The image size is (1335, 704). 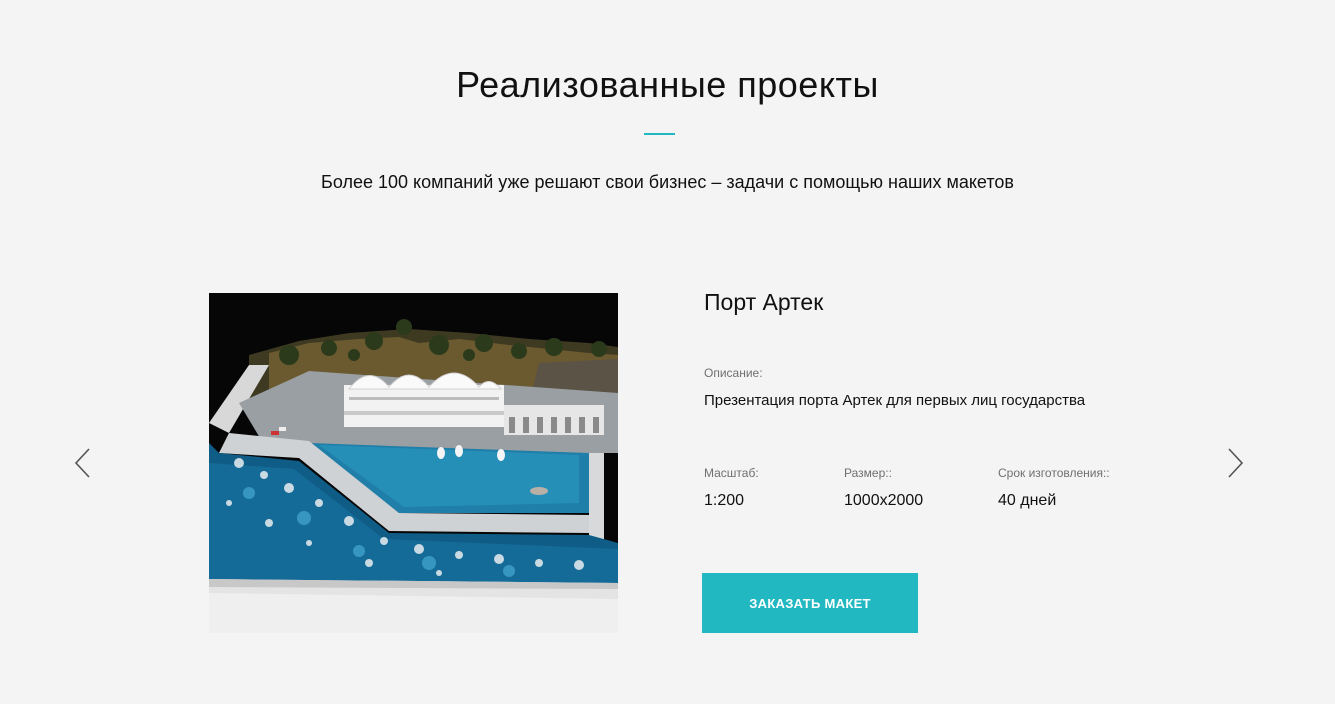 What do you see at coordinates (1054, 473) in the screenshot?
I see `term-label: Срок изготовления::` at bounding box center [1054, 473].